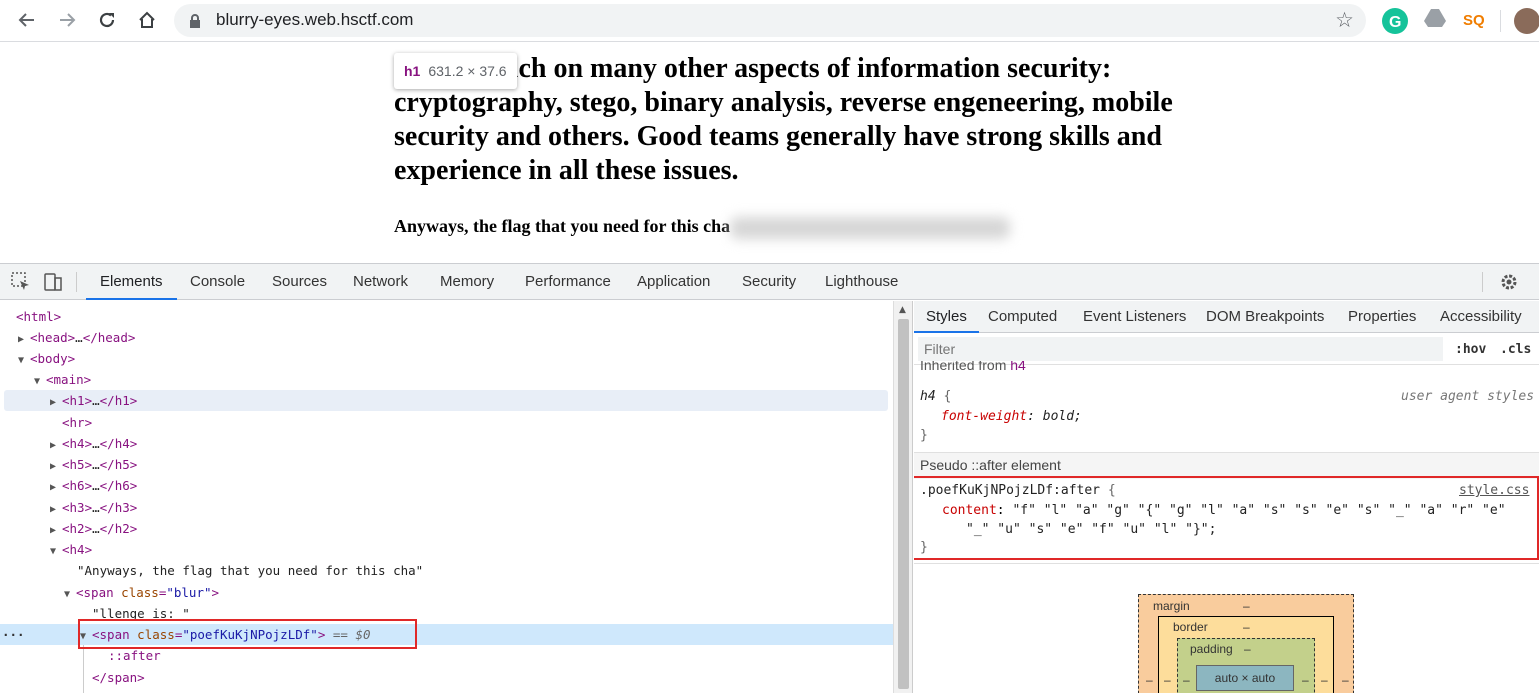 The image size is (1539, 693). I want to click on dom-node-h2: ▶ <h2>…</h2>, so click(93, 528).